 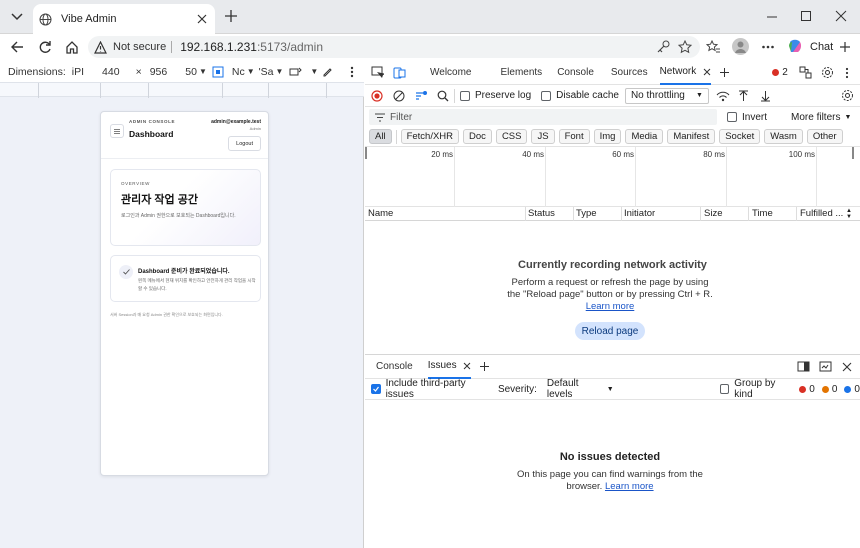 What do you see at coordinates (421, 96) in the screenshot?
I see `filter-funnel-icon` at bounding box center [421, 96].